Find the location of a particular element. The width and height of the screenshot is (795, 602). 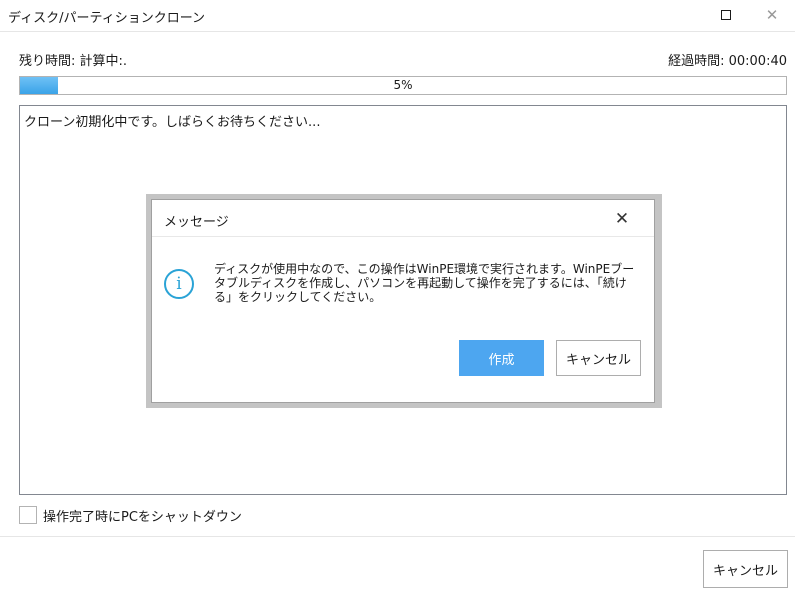

elapsed-time: 経過時間: 00:00:40 is located at coordinates (727, 59).